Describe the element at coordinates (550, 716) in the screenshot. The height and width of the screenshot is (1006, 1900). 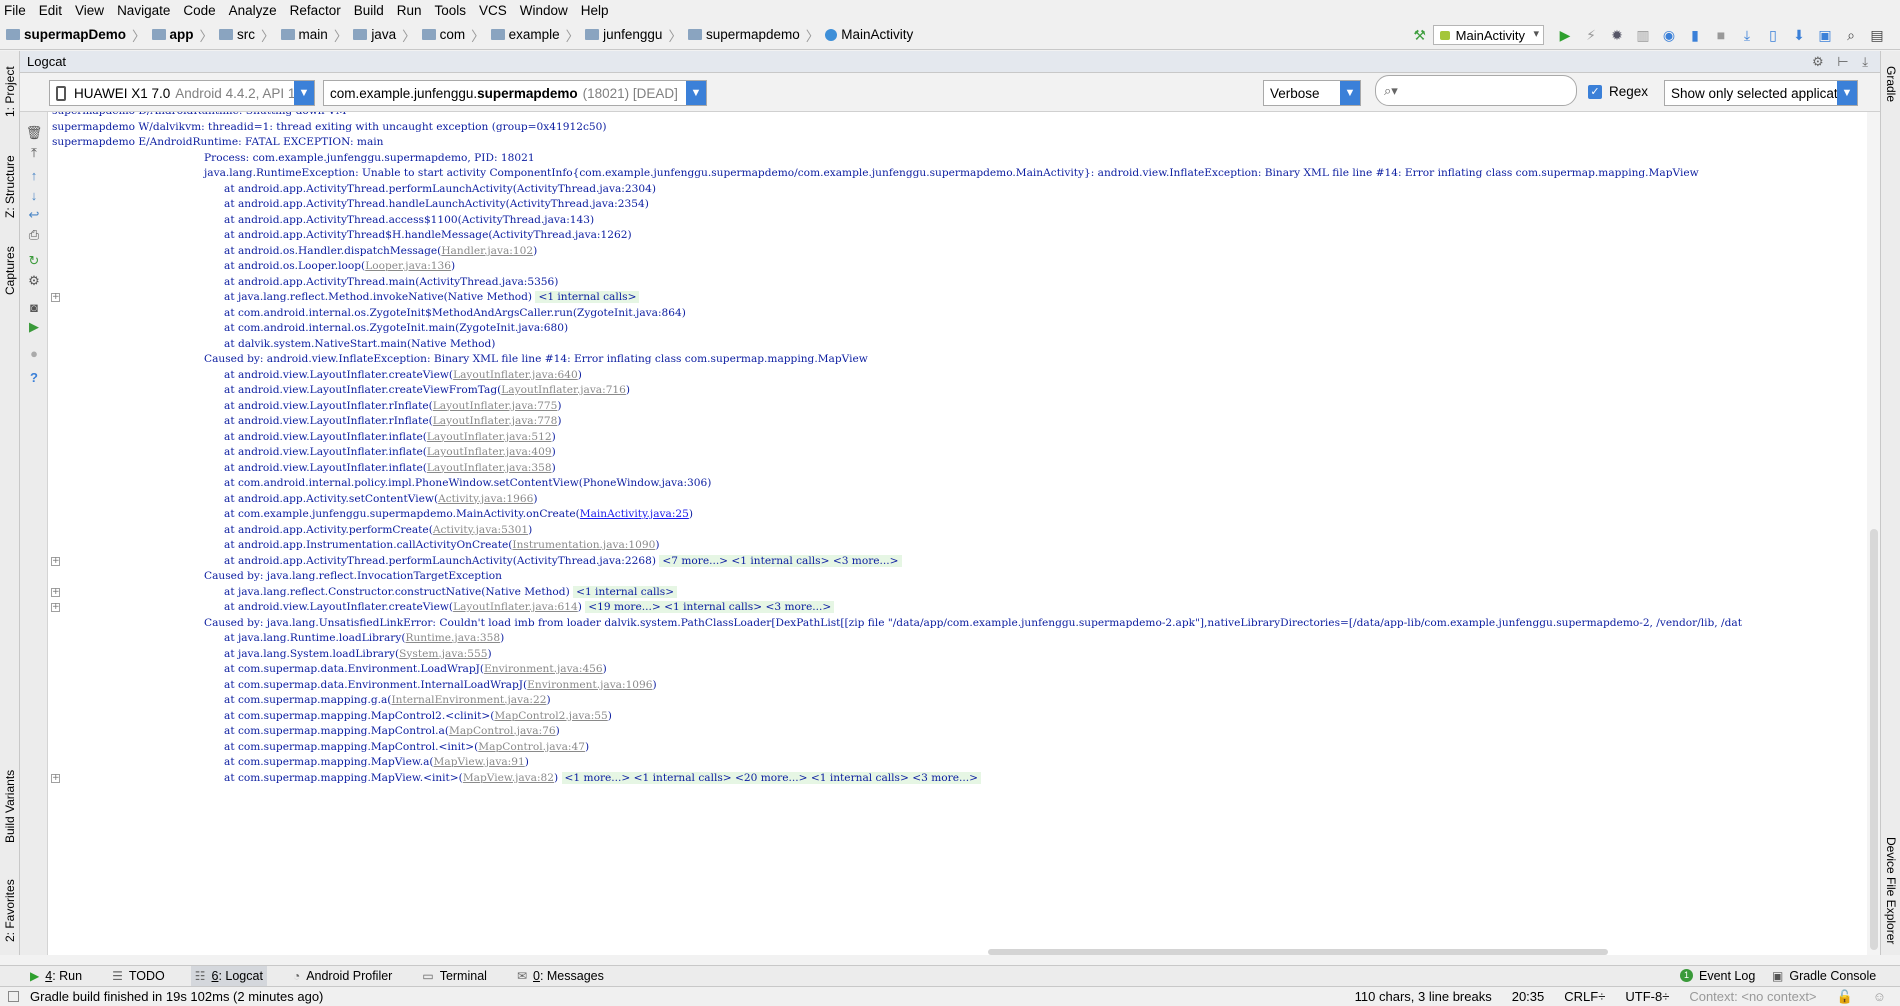
I see `source-link: MapControl2.java:55` at that location.